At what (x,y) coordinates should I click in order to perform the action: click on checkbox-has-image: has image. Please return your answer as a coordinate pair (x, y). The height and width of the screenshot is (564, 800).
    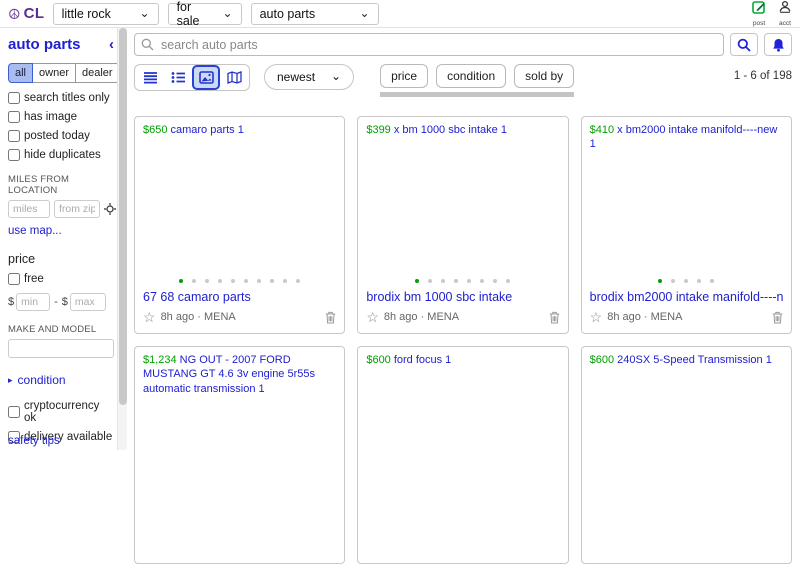
    Looking at the image, I should click on (61, 117).